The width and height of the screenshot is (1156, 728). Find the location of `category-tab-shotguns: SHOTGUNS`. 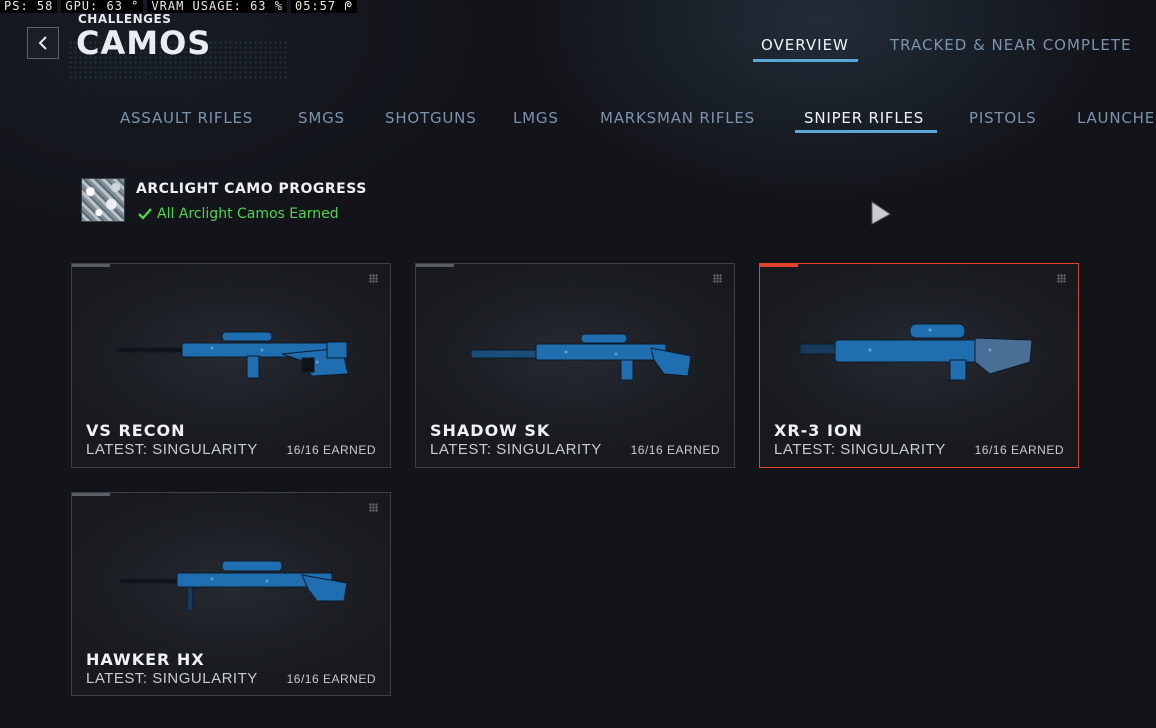

category-tab-shotguns: SHOTGUNS is located at coordinates (431, 118).